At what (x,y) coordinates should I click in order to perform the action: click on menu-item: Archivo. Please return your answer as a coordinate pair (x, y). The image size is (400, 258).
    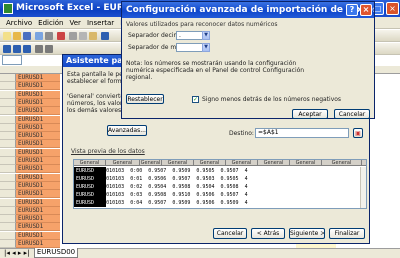
    Looking at the image, I should click on (19, 23).